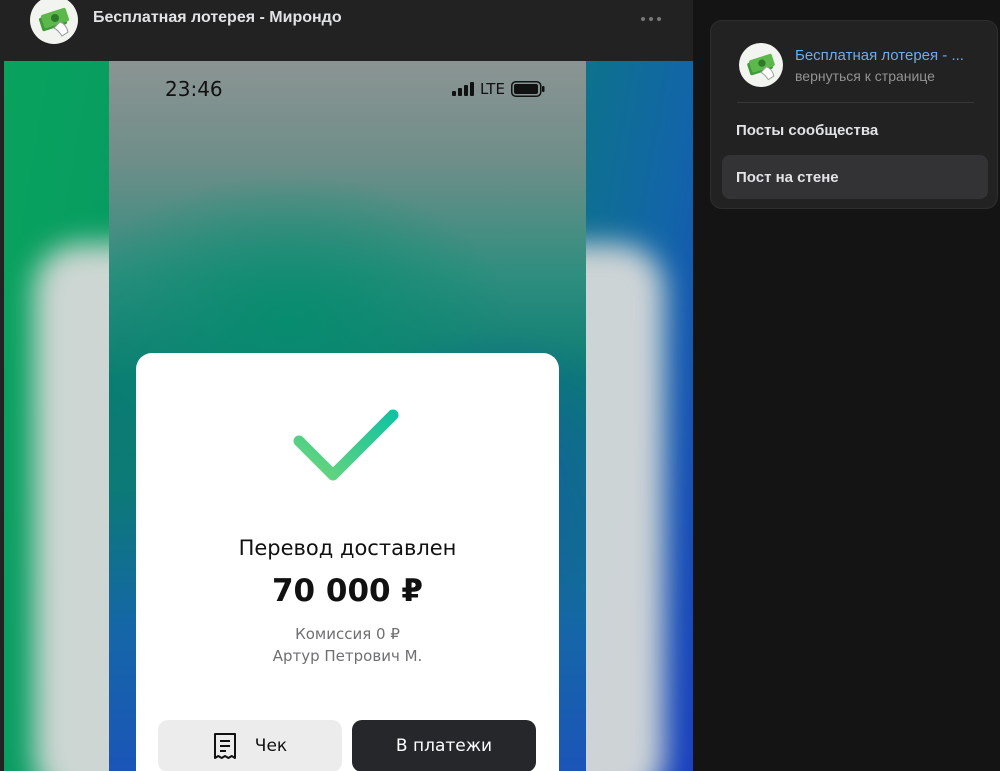 This screenshot has width=1000, height=771. Describe the element at coordinates (347, 656) in the screenshot. I see `transfer-recipient: Артур Петрович М.` at that location.